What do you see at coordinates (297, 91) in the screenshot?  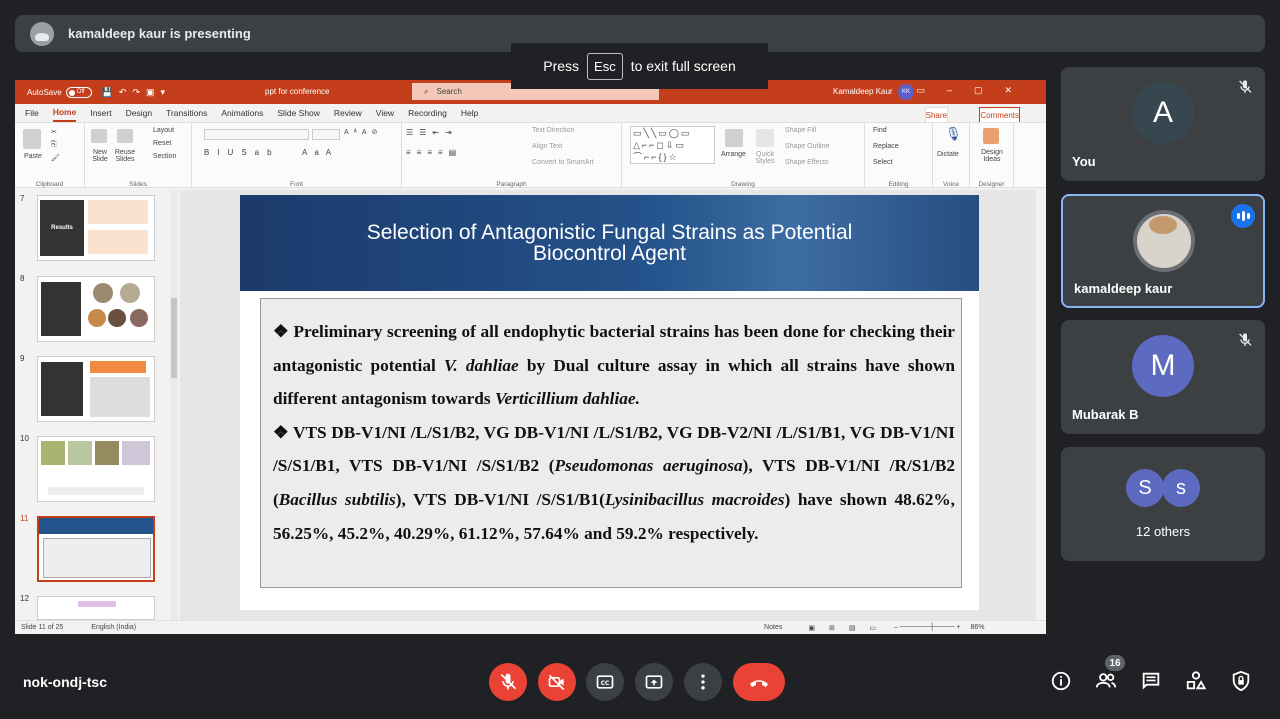 I see `ppt-filename: ppt for conference` at bounding box center [297, 91].